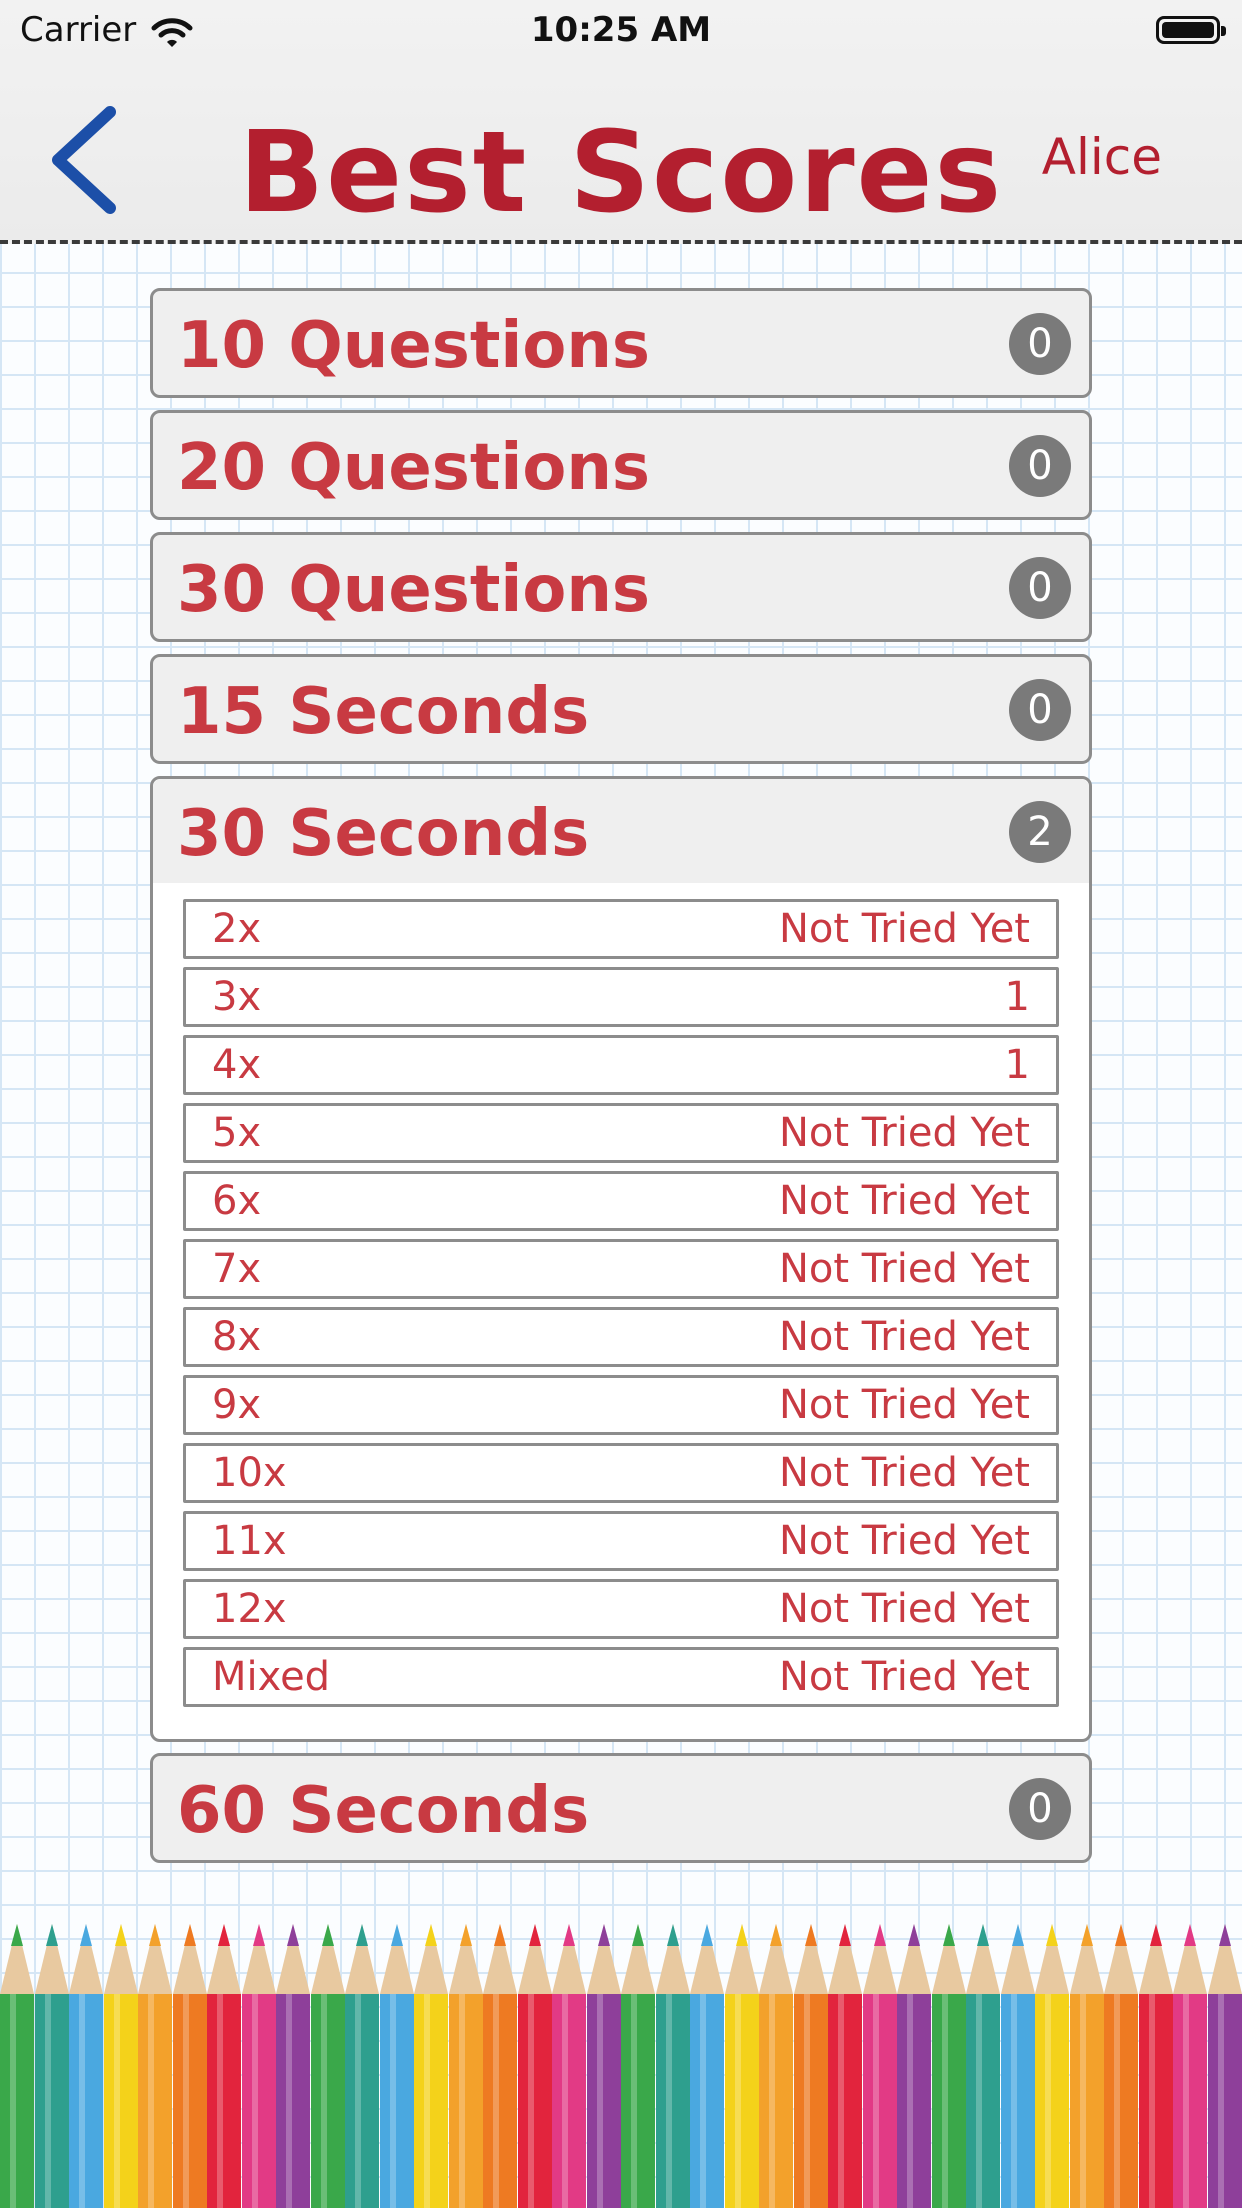  What do you see at coordinates (383, 712) in the screenshot?
I see `section-title: 15 Seconds` at bounding box center [383, 712].